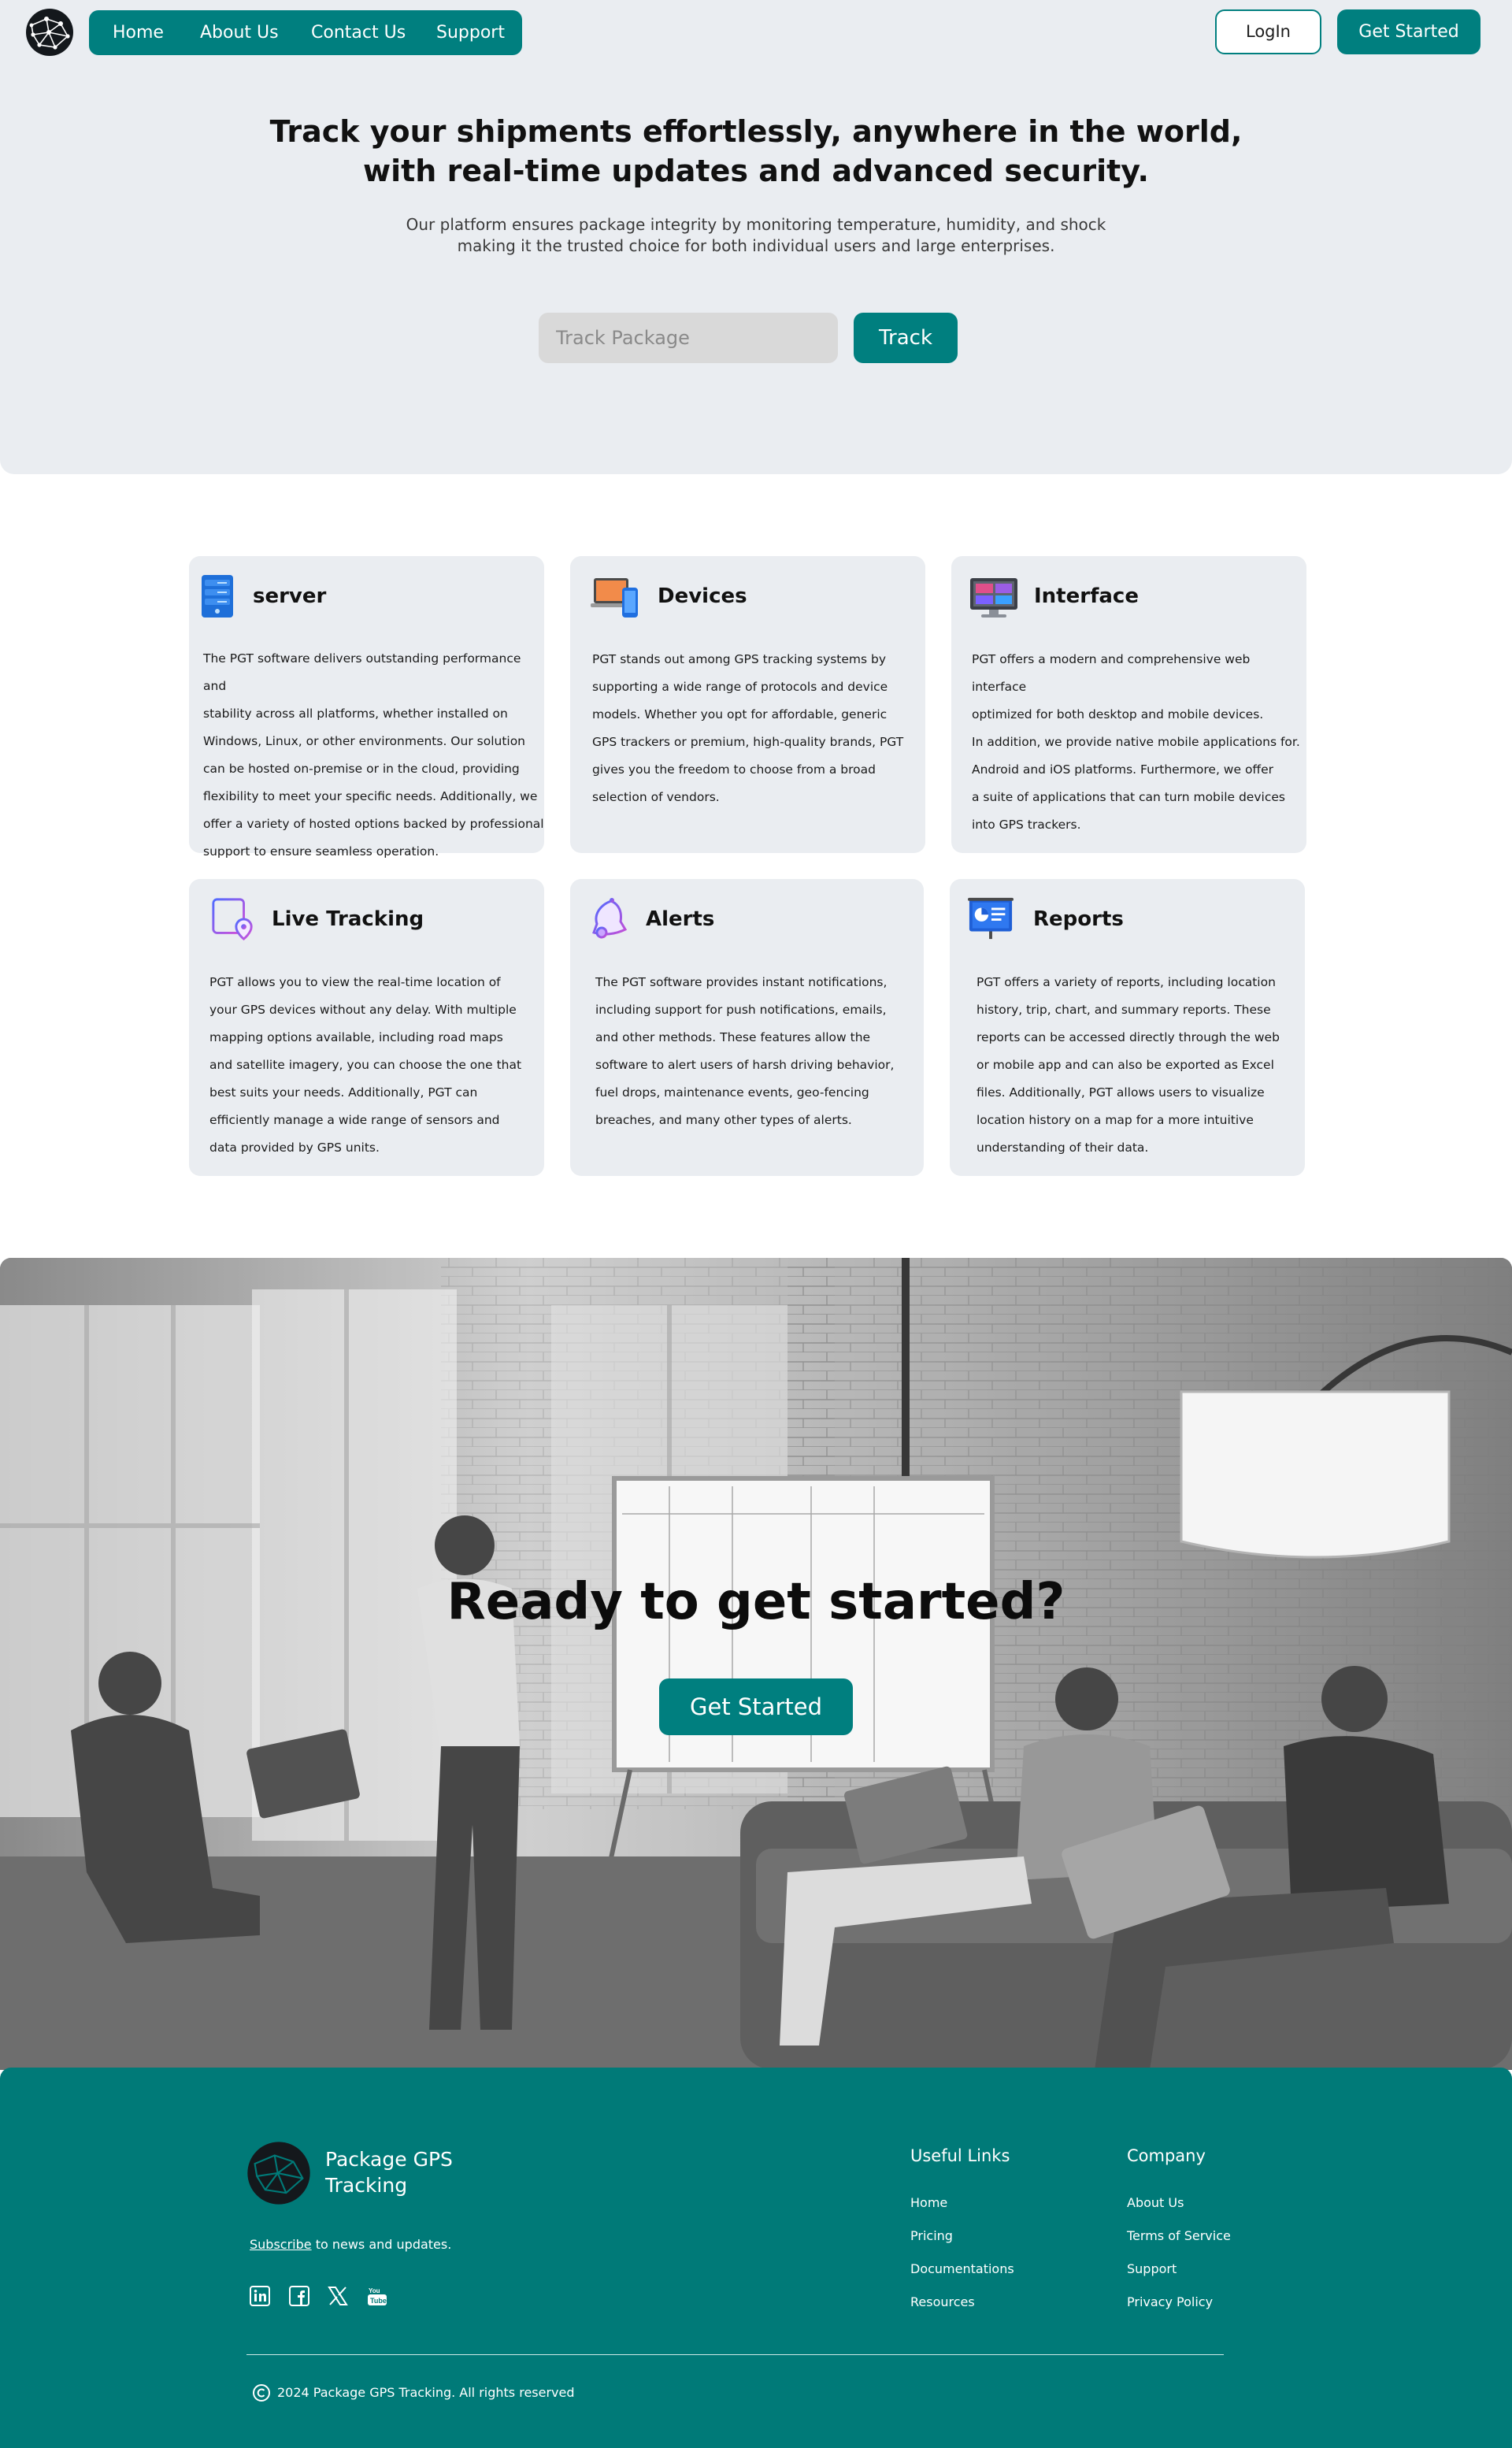 This screenshot has width=1512, height=2448. Describe the element at coordinates (232, 919) in the screenshot. I see `live-tracking-icon` at that location.